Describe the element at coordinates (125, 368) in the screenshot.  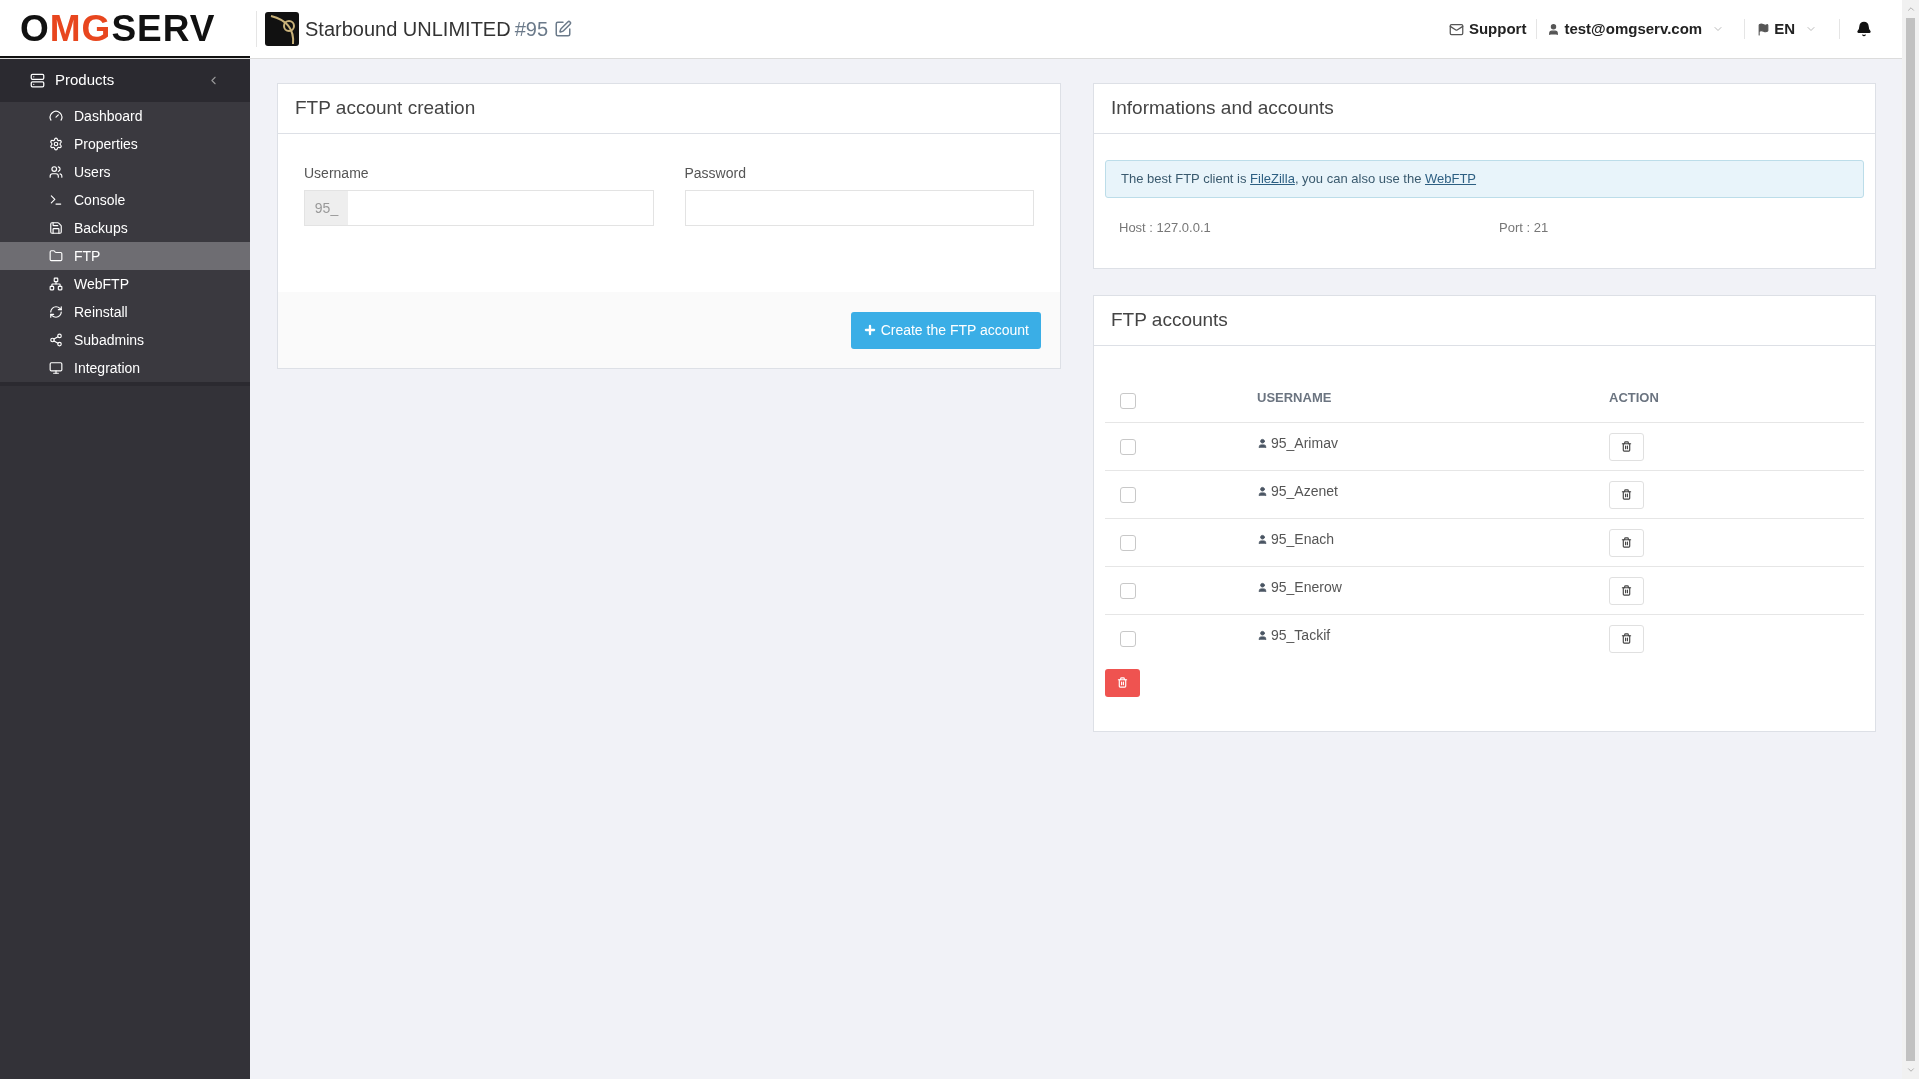
I see `sidebar-item: Integration` at that location.